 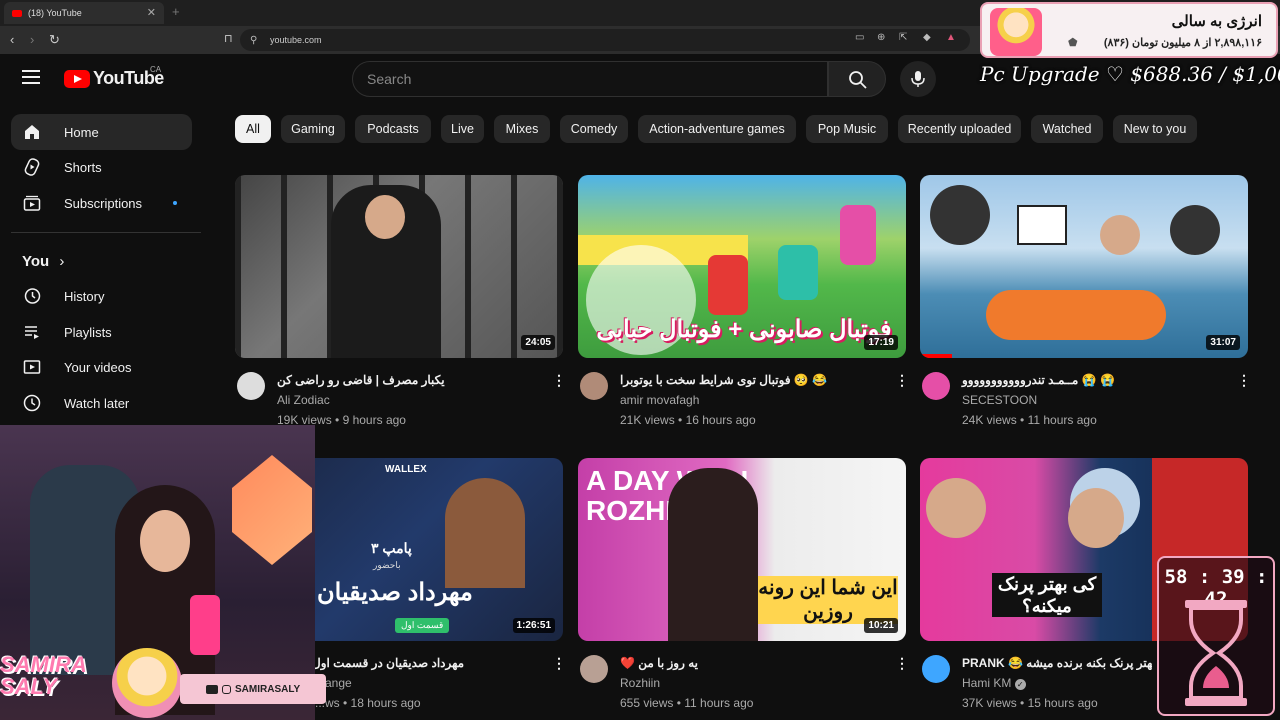 I want to click on chip-comedy: Comedy, so click(x=594, y=129).